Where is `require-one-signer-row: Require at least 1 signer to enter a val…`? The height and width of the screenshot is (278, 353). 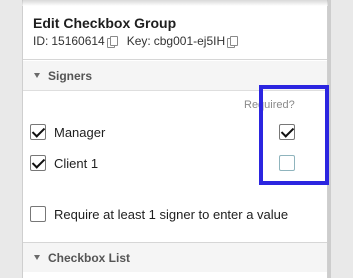
require-one-signer-row: Require at least 1 signer to enter a val… is located at coordinates (159, 214).